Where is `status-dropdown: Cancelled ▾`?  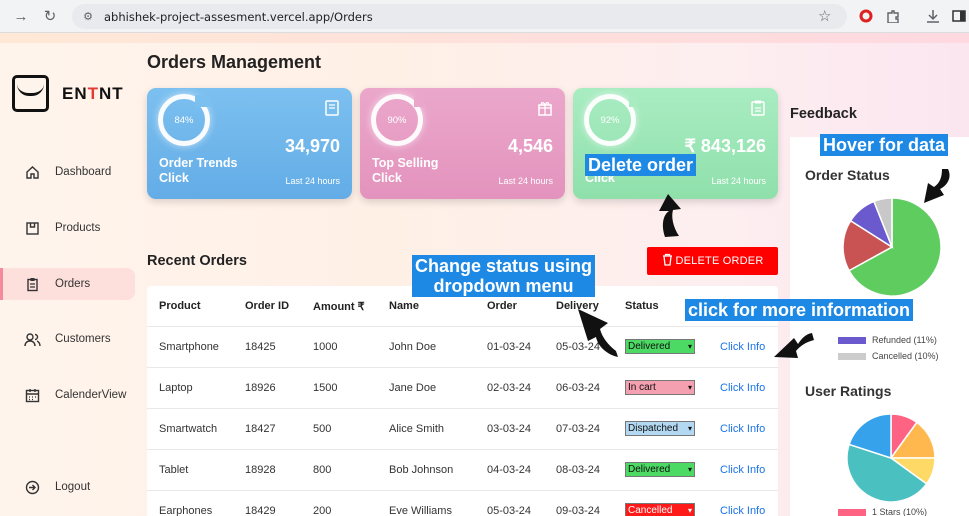
status-dropdown: Cancelled ▾ is located at coordinates (660, 509).